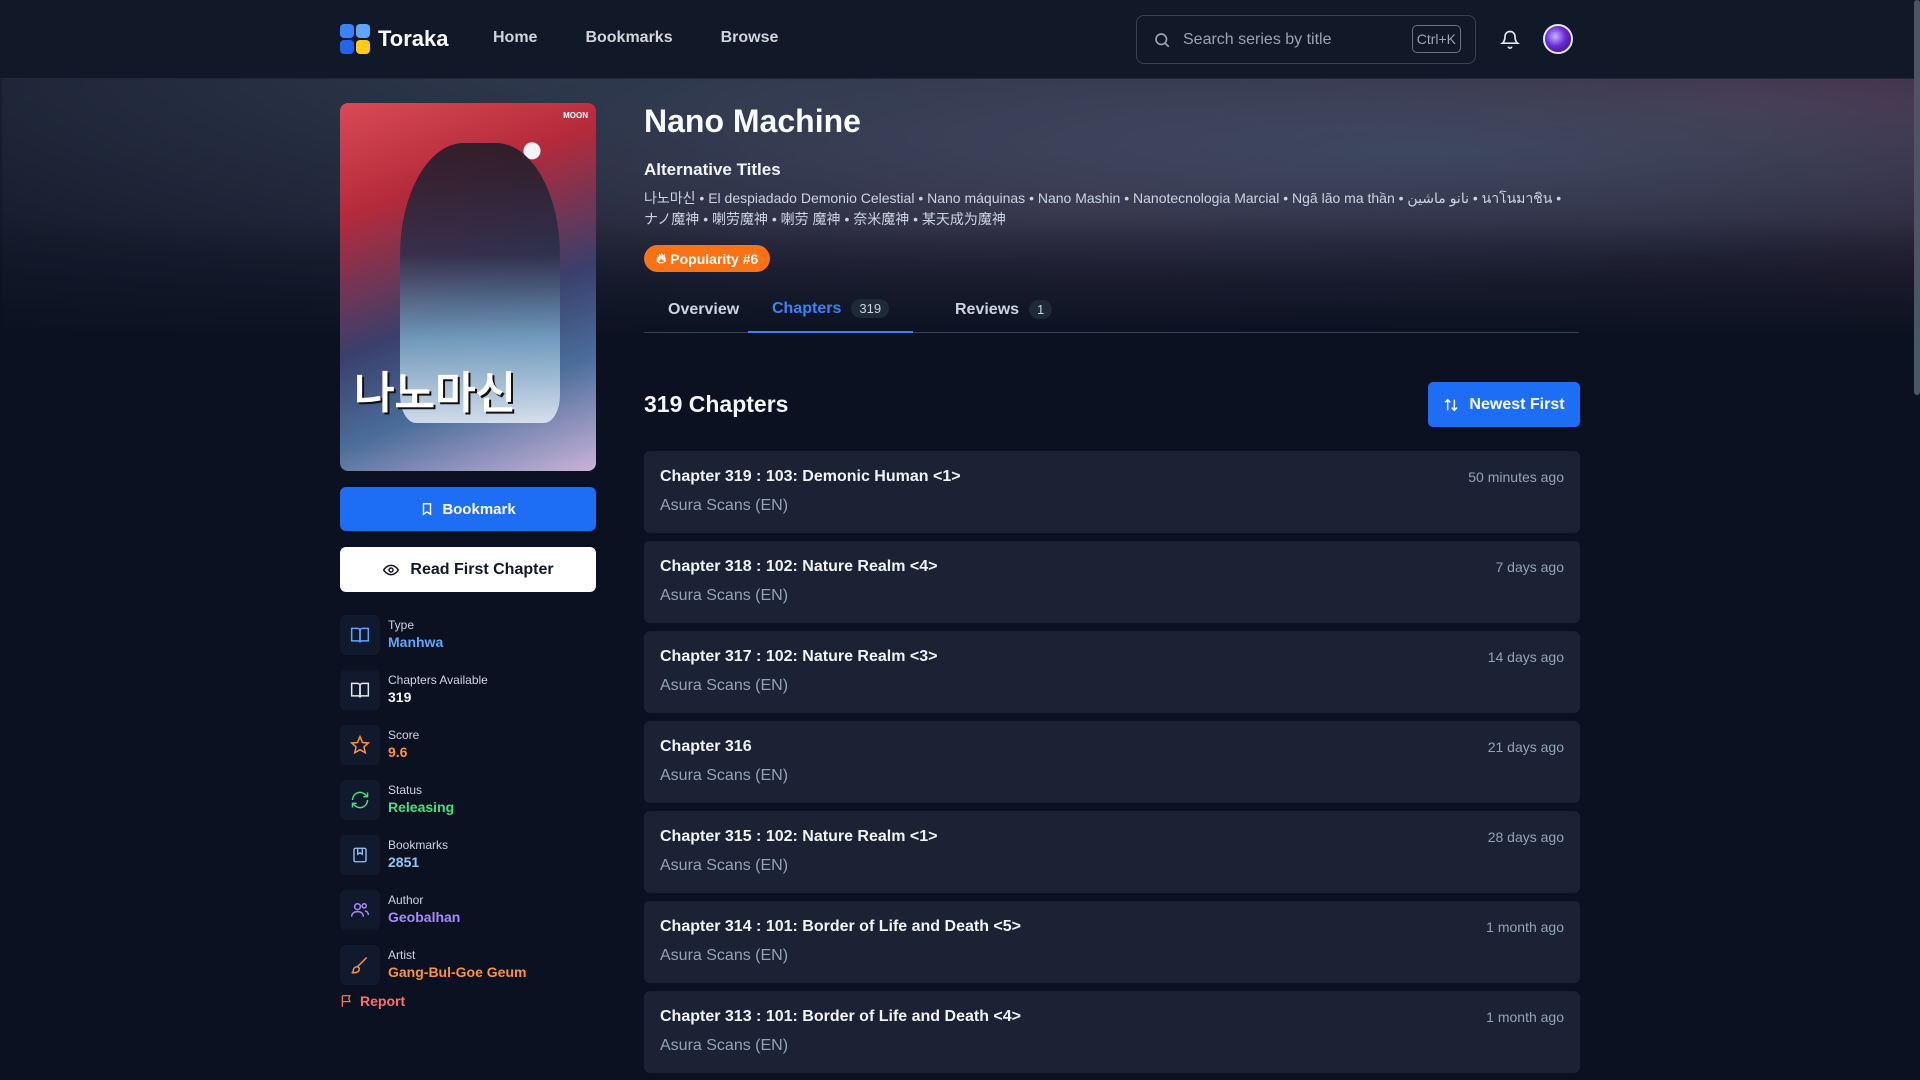 This screenshot has height=1080, width=1920. What do you see at coordinates (1558, 39) in the screenshot?
I see `user-avatar` at bounding box center [1558, 39].